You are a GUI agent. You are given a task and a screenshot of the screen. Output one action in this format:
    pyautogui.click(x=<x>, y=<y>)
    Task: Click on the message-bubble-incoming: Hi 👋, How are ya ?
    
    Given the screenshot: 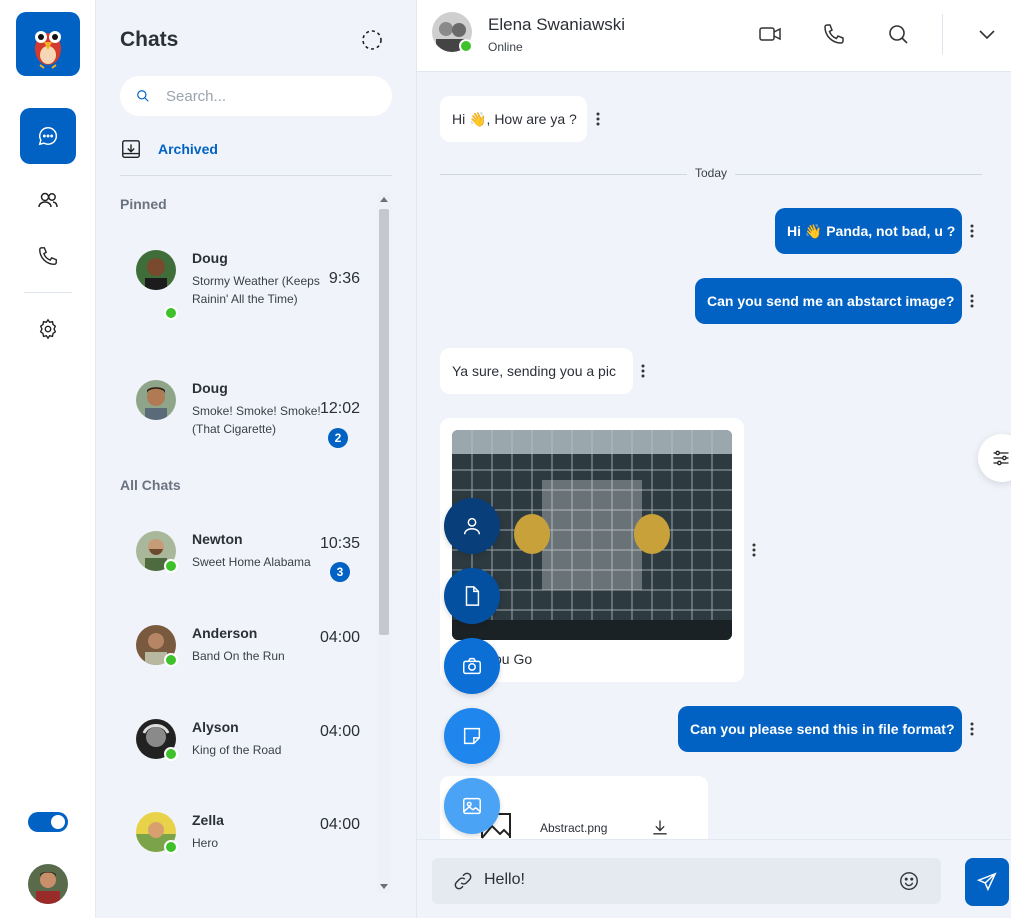 What is the action you would take?
    pyautogui.click(x=513, y=119)
    